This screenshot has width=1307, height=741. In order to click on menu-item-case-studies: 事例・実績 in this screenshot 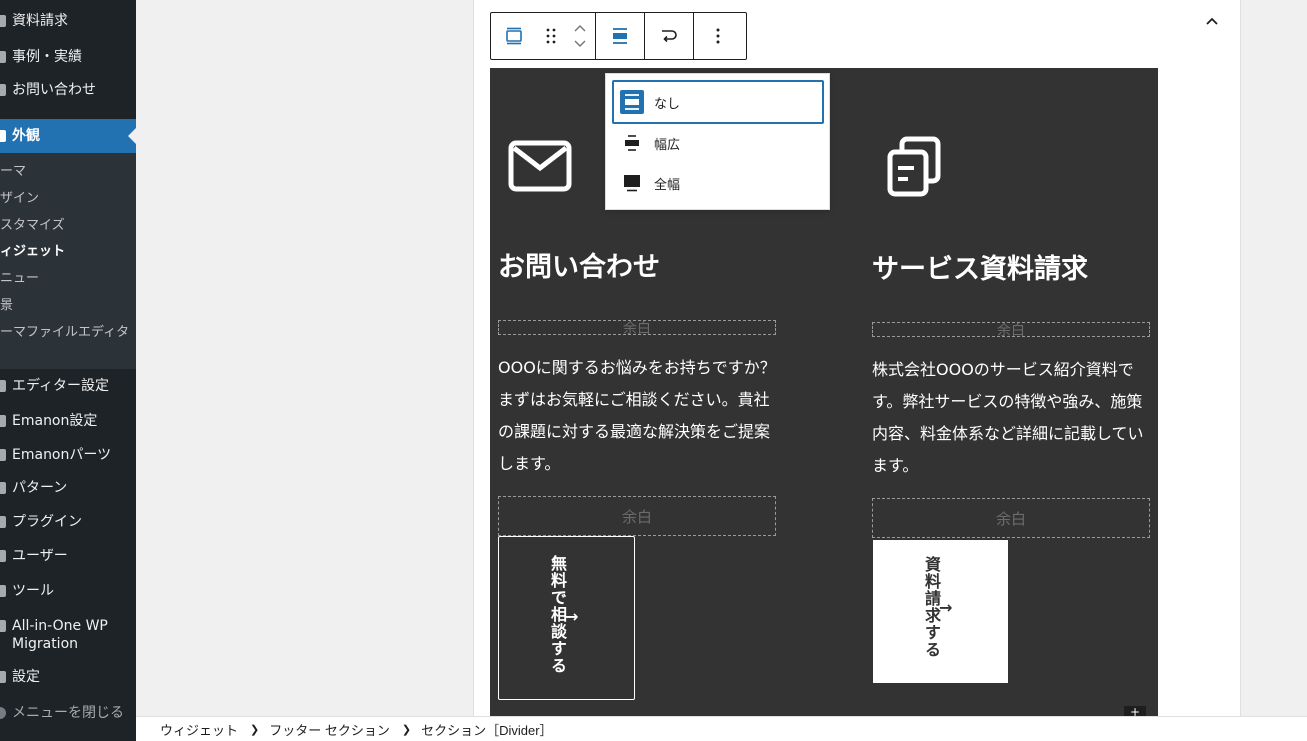, I will do `click(68, 57)`.